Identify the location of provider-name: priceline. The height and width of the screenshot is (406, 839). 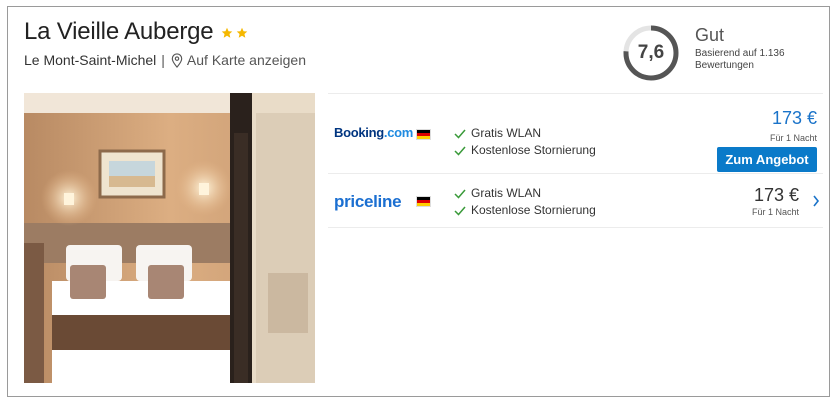
(368, 201).